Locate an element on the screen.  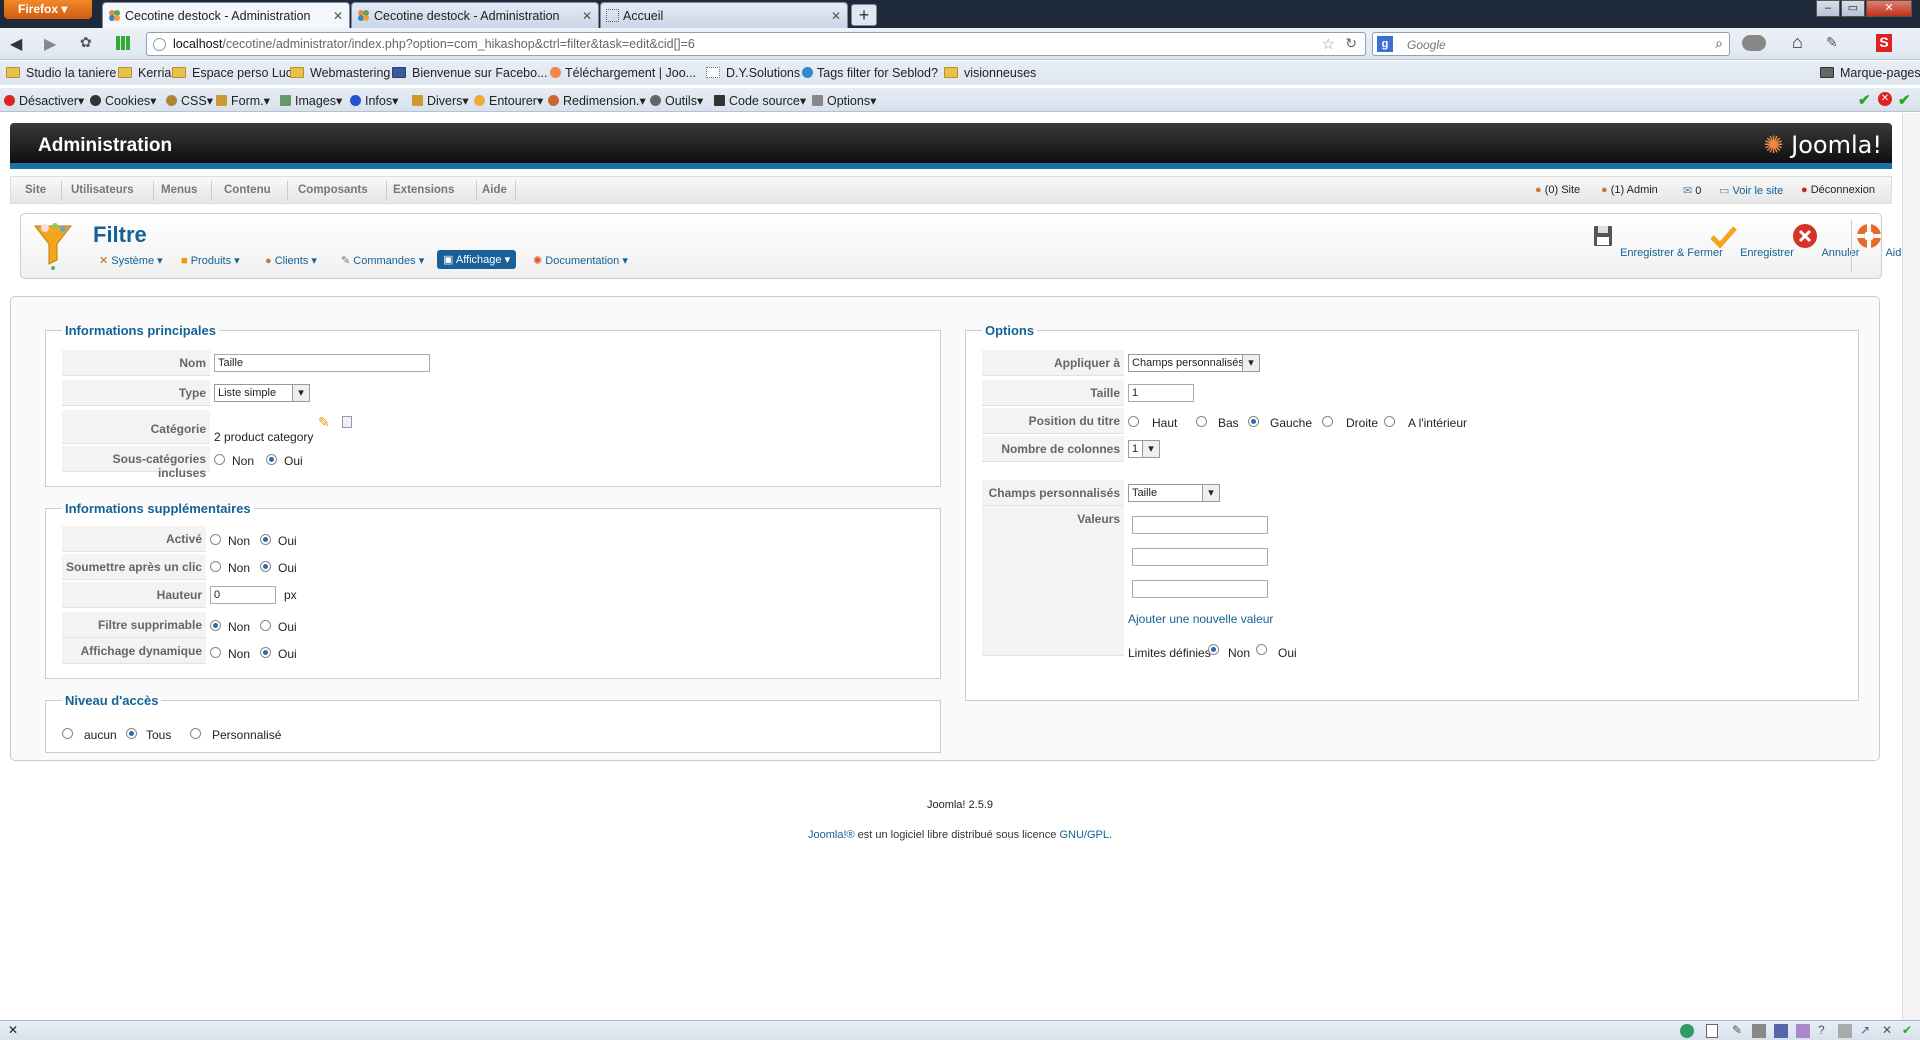
google-icon: g is located at coordinates (1385, 44).